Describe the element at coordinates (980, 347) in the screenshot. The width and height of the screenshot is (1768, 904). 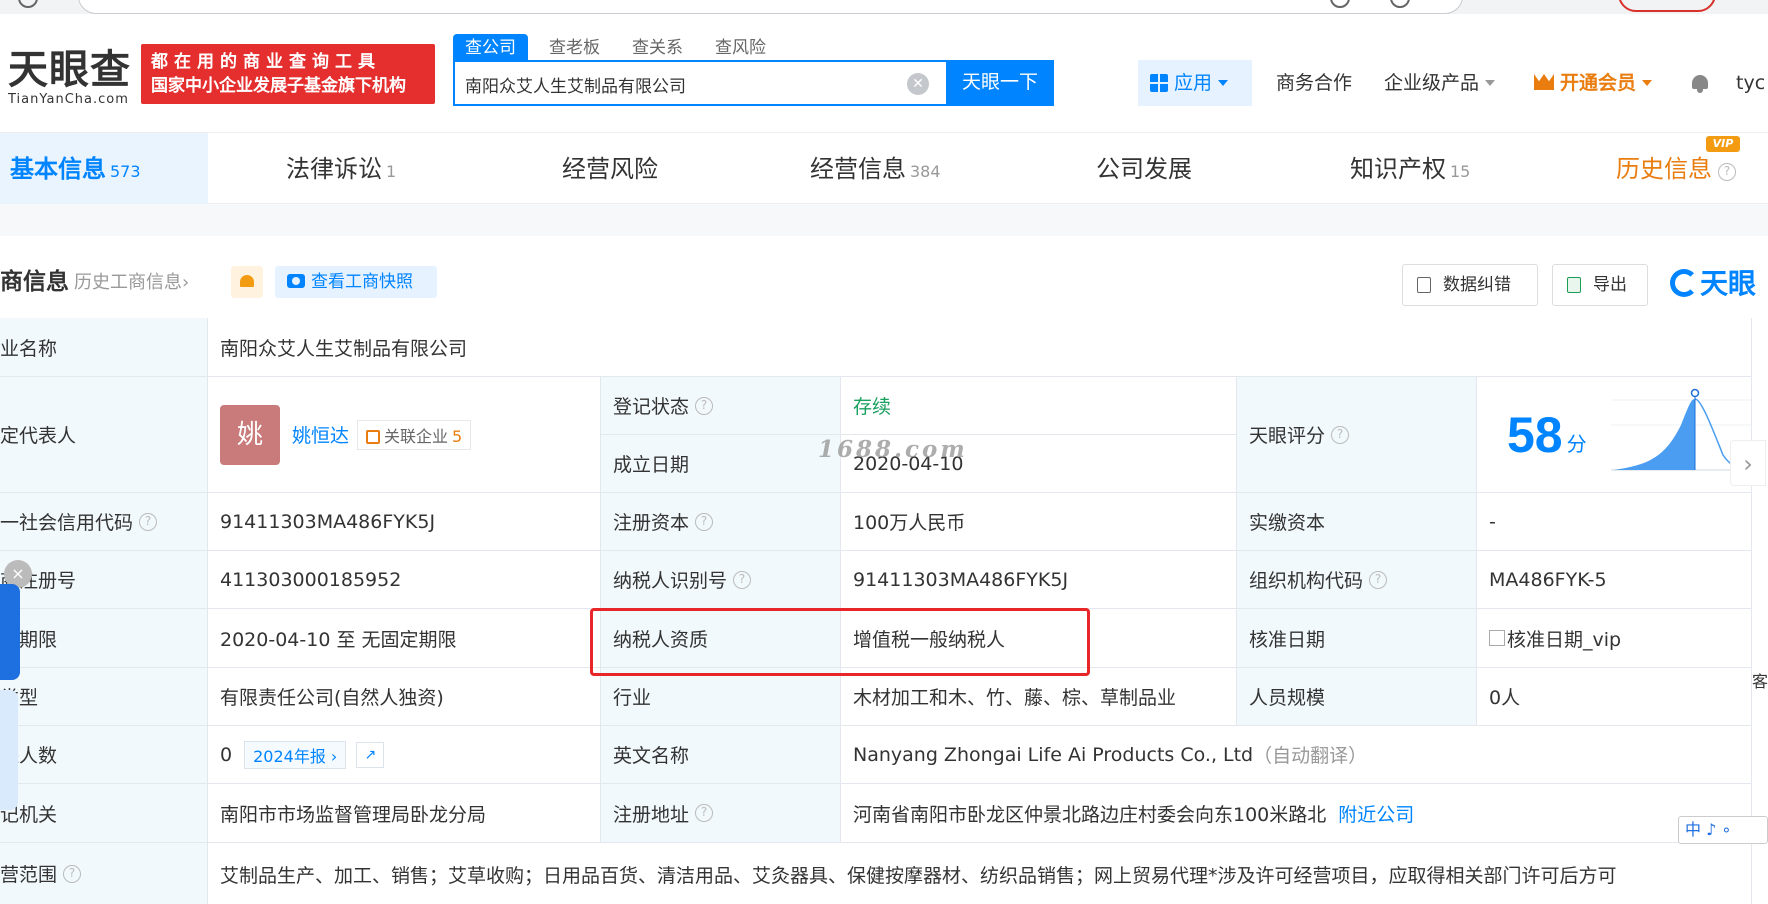
I see `company-name-value: 南阳众艾人生艾制品有限公司` at that location.